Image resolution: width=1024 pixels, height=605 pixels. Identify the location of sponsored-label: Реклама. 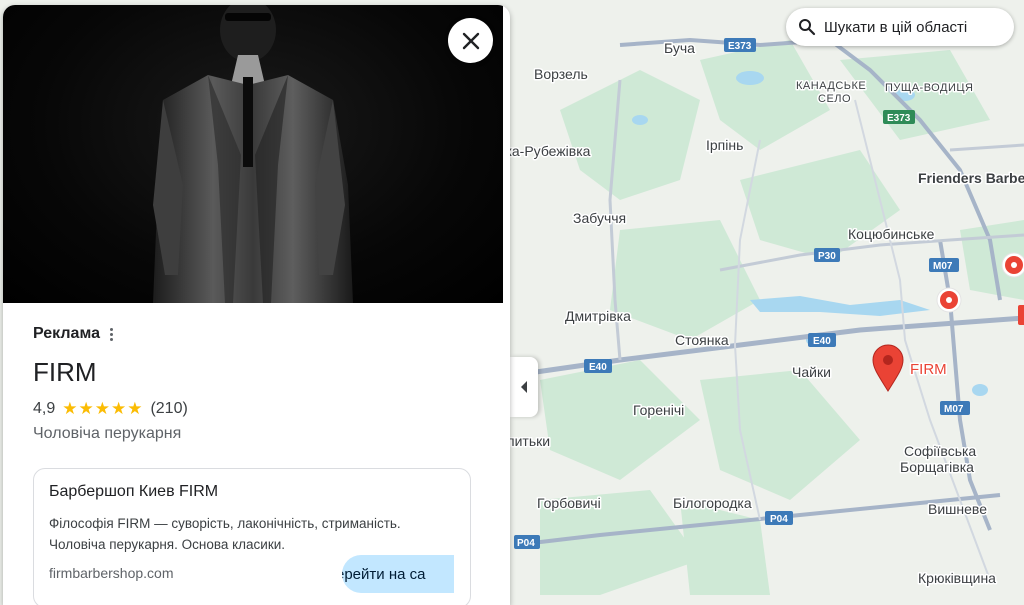
(66, 333).